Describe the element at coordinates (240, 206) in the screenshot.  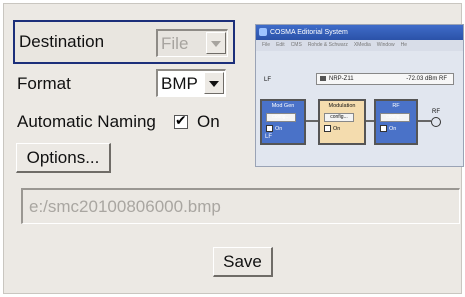
I see `file-path-field: e:/smc20100806000.bmp` at that location.